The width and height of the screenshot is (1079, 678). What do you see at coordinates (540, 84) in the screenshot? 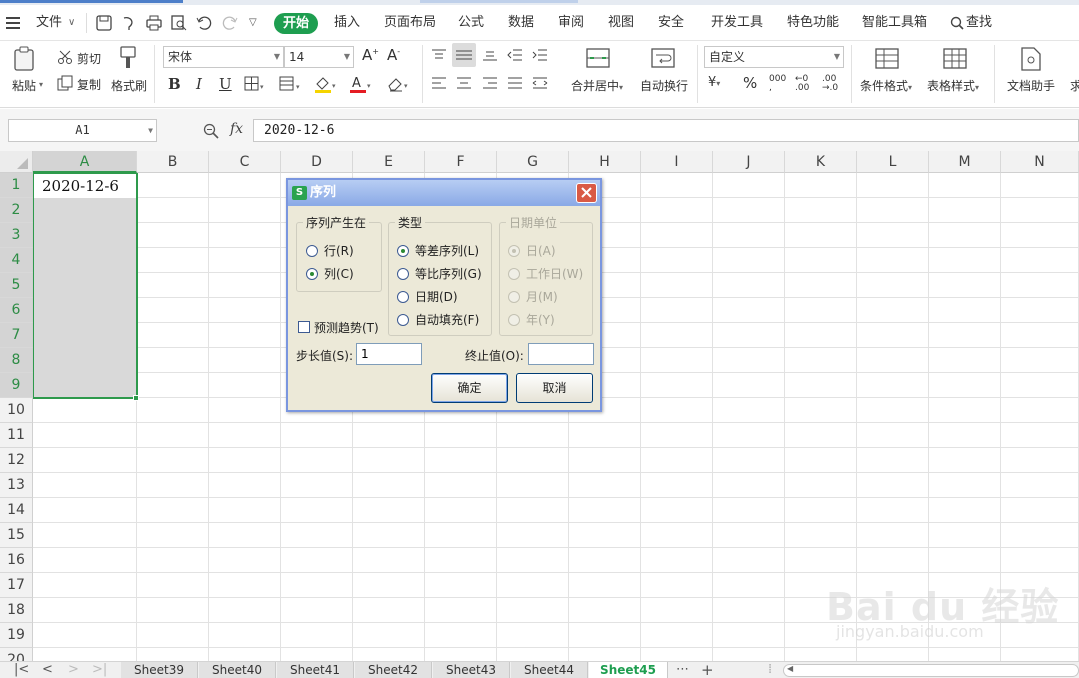
I see `distributed-icon` at bounding box center [540, 84].